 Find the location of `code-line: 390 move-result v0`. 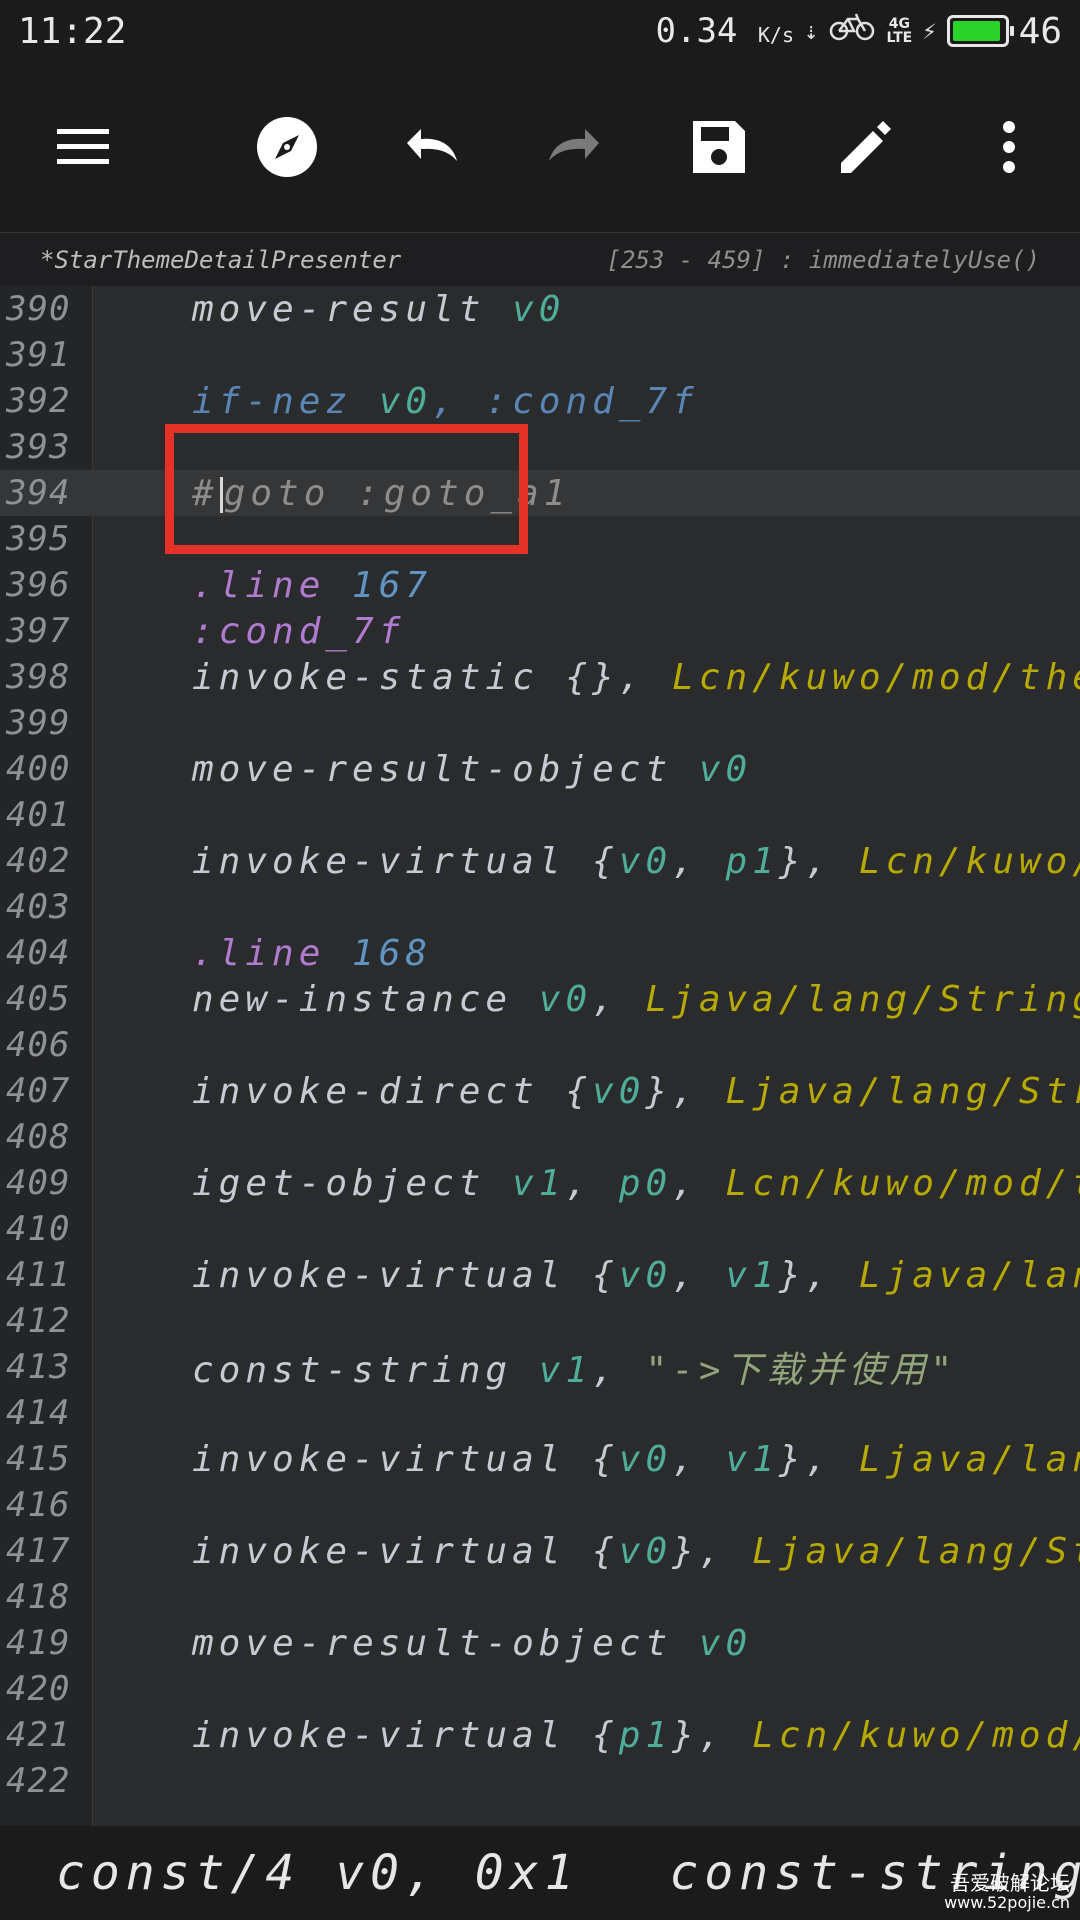

code-line: 390 move-result v0 is located at coordinates (540, 309).